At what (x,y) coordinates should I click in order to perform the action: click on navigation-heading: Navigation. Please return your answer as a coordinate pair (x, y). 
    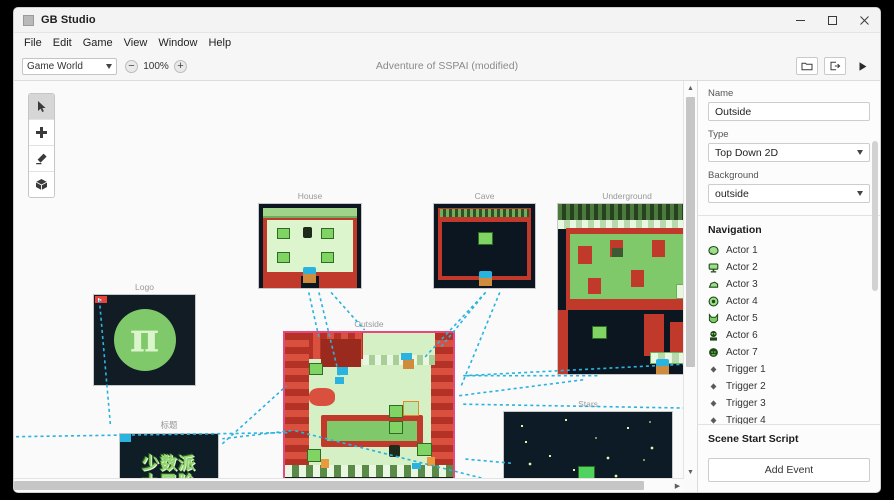
    Looking at the image, I should click on (735, 230).